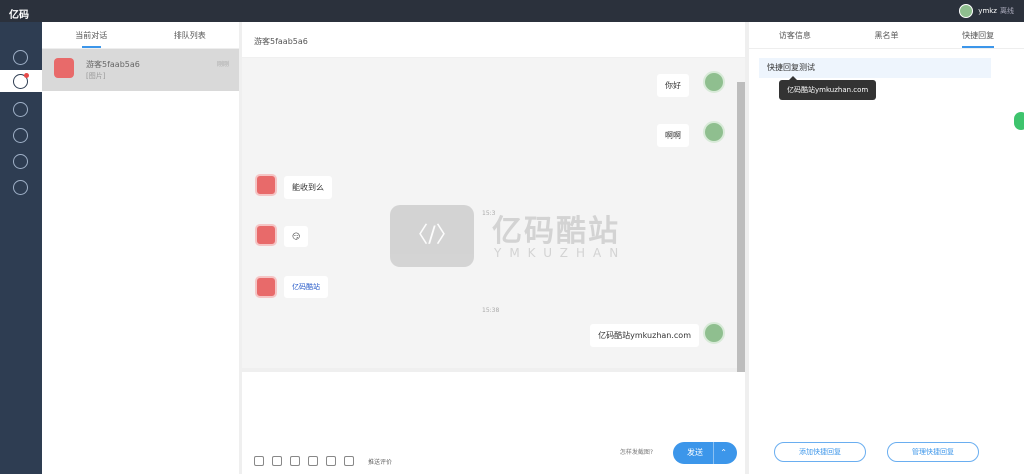 This screenshot has height=474, width=1024. What do you see at coordinates (673, 85) in the screenshot?
I see `message-bubble: 你好` at bounding box center [673, 85].